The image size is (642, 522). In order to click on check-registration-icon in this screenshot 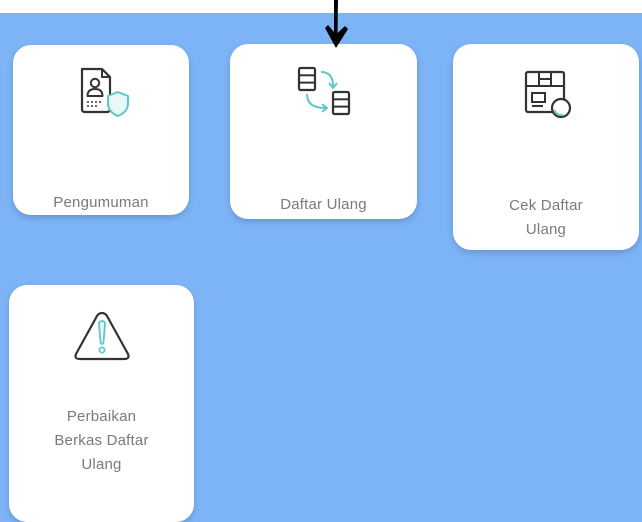, I will do `click(548, 94)`.